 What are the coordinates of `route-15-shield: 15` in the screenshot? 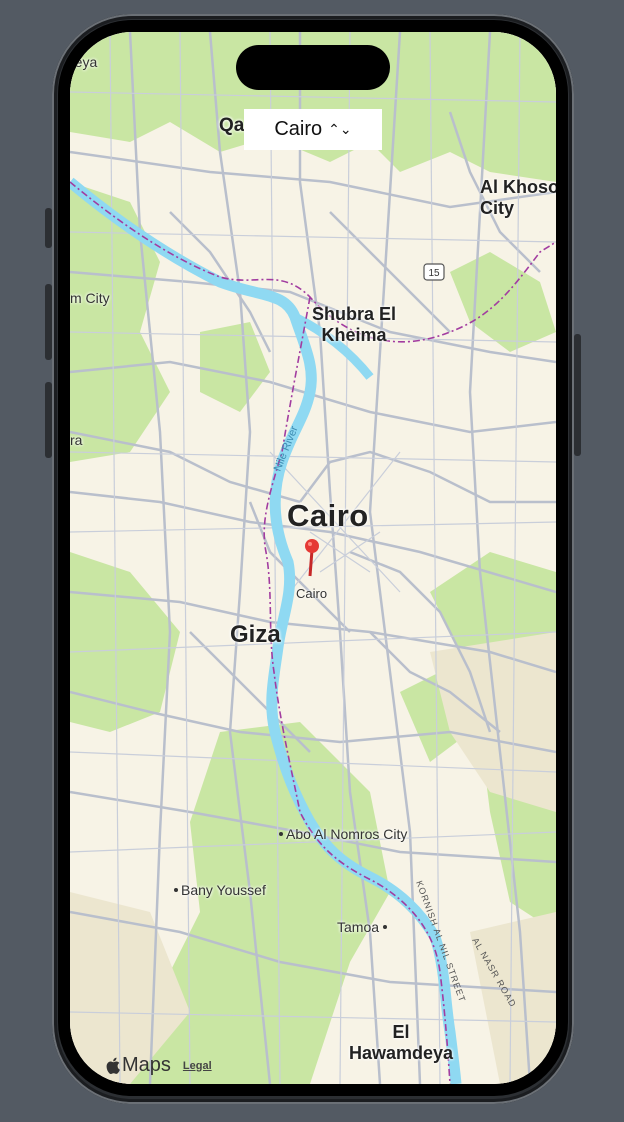 It's located at (434, 272).